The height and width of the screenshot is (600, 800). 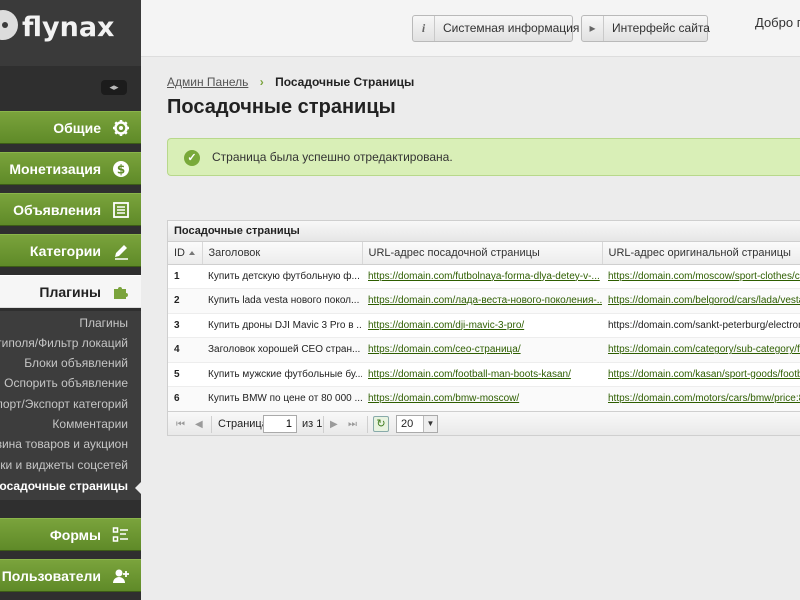 What do you see at coordinates (444, 349) in the screenshot?
I see `landing-url-link: https://domain.com/сео-страница/` at bounding box center [444, 349].